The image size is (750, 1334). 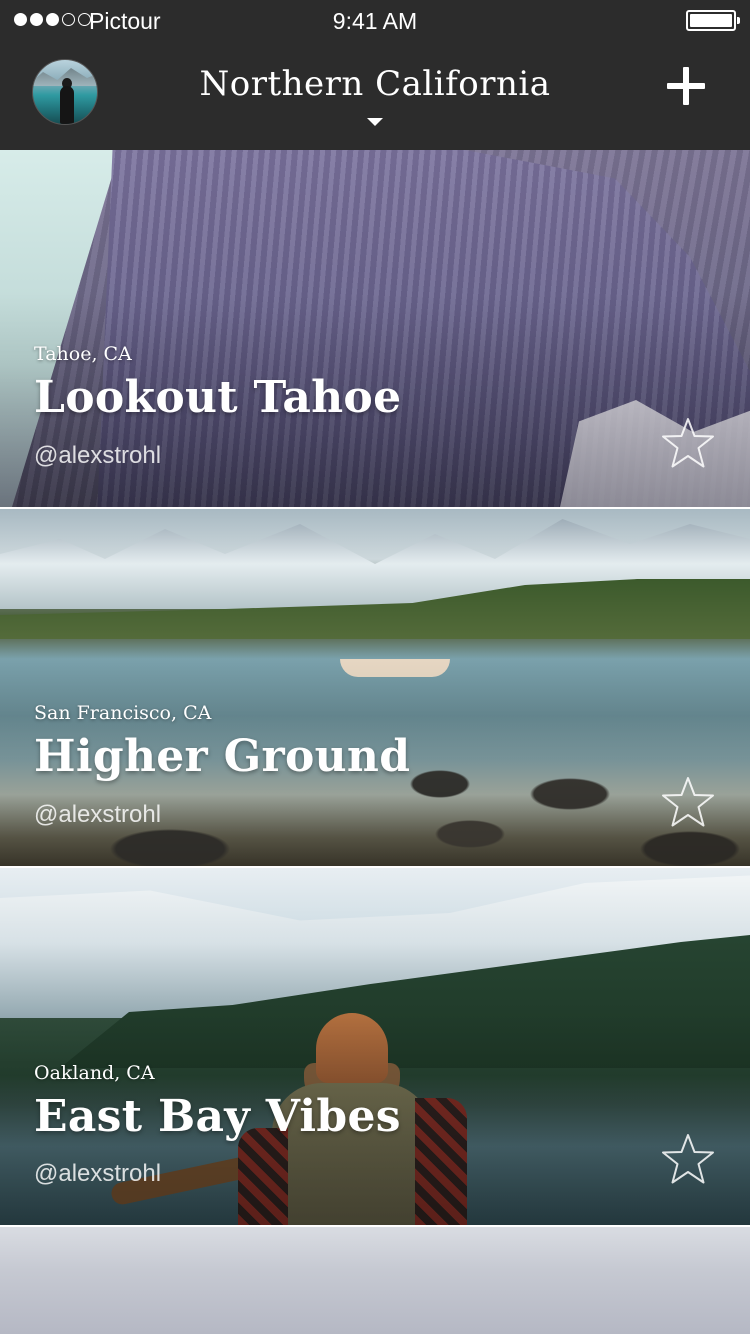 I want to click on card-title: Lookout Tahoe, so click(x=218, y=397).